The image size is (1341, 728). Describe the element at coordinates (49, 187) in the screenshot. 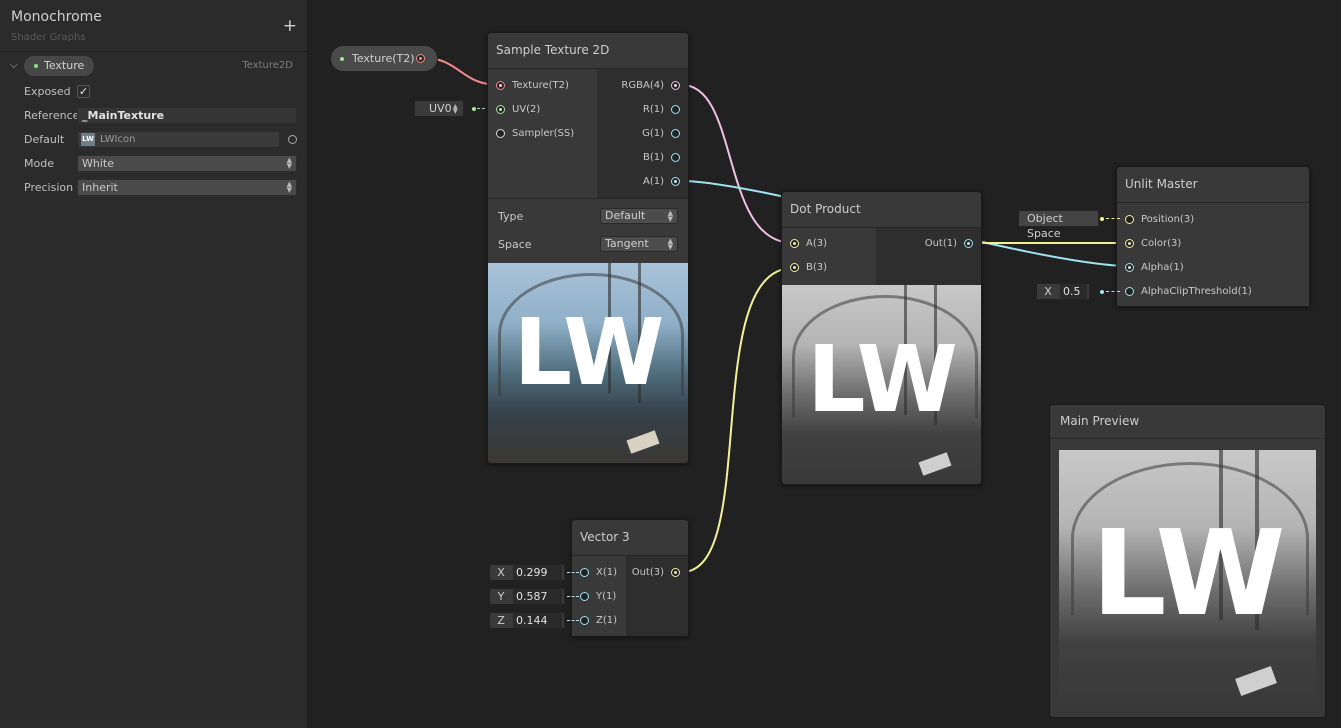

I see `precision-label: Precision` at that location.